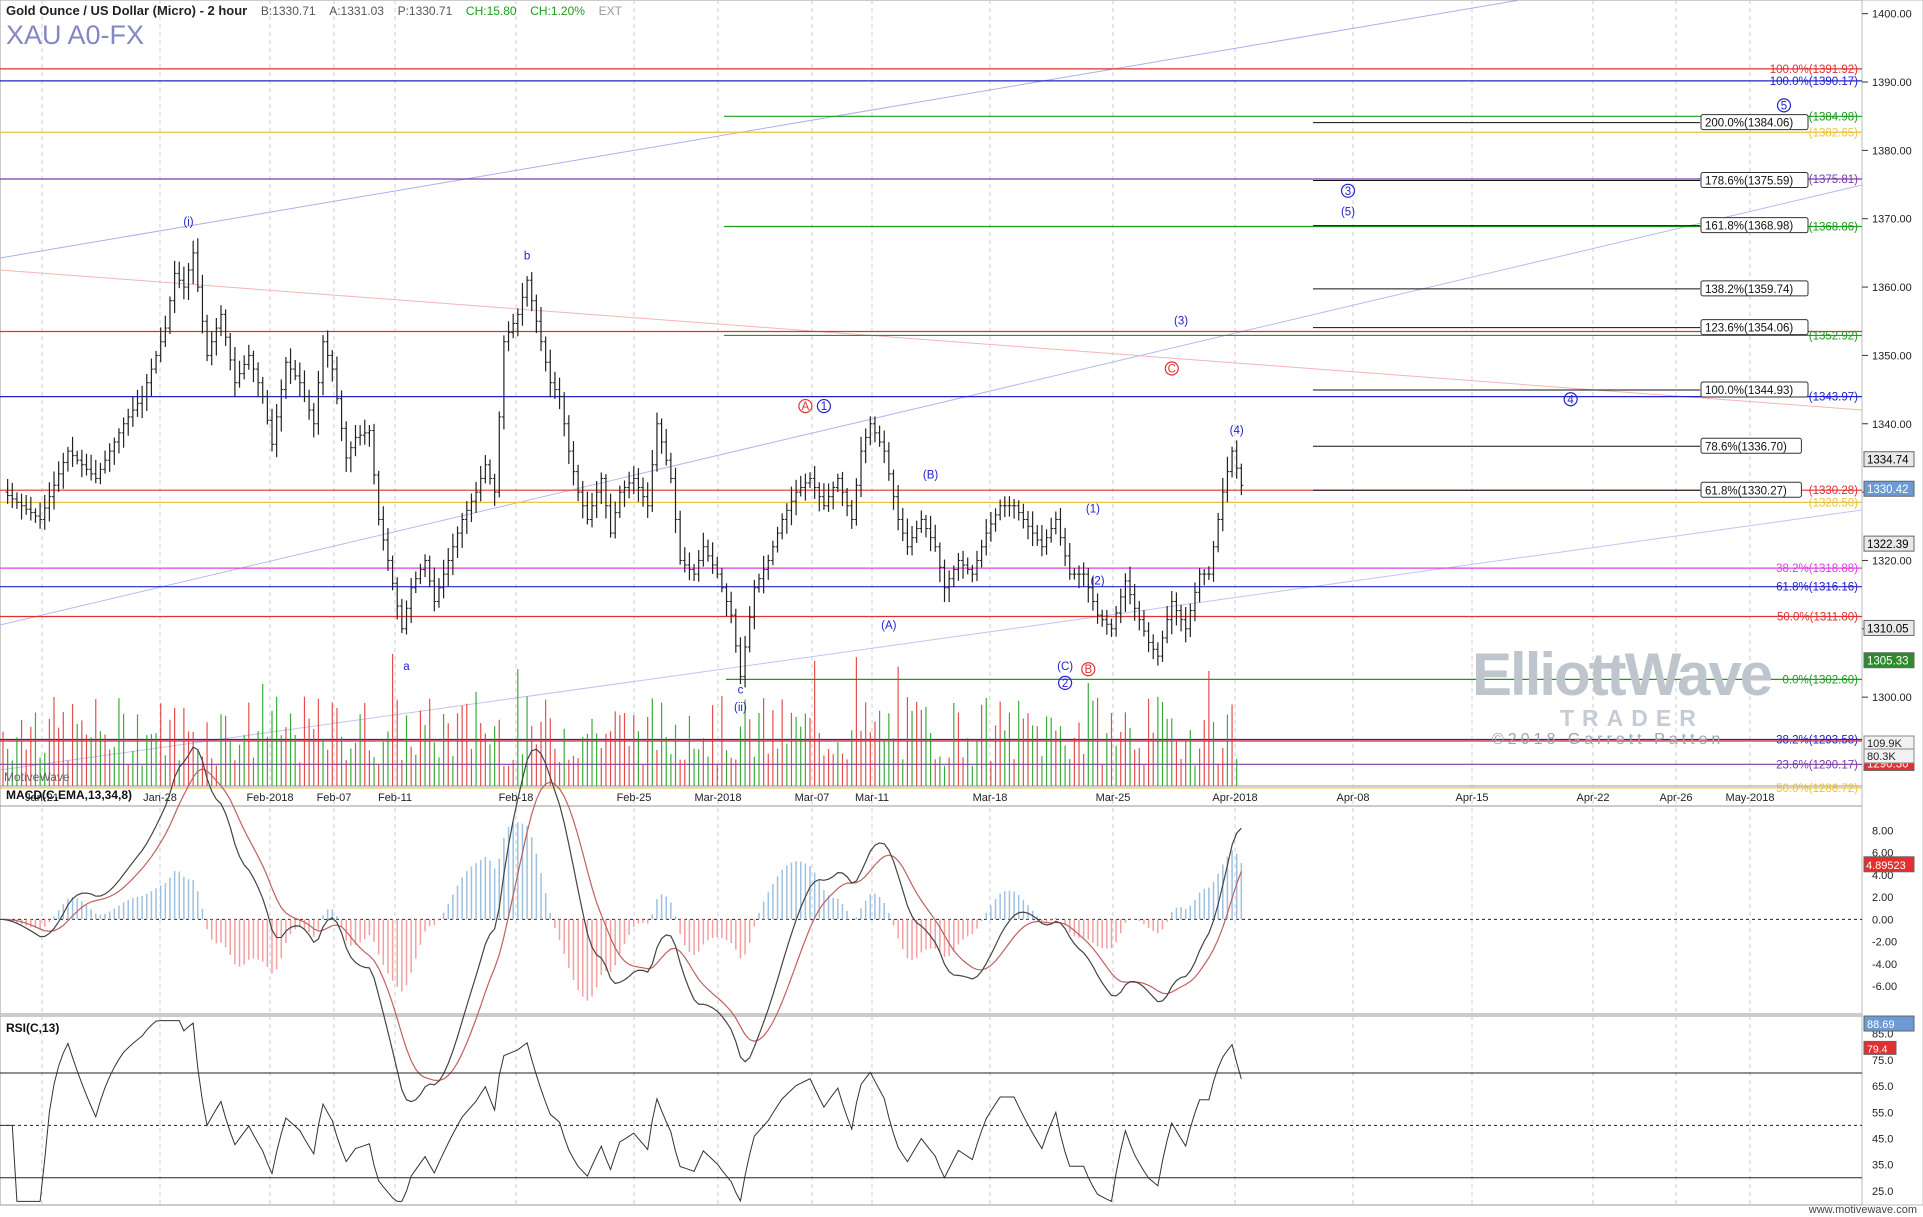 The width and height of the screenshot is (1923, 1217). Describe the element at coordinates (1888, 545) in the screenshot. I see `price-badge-label: 1322.39` at that location.